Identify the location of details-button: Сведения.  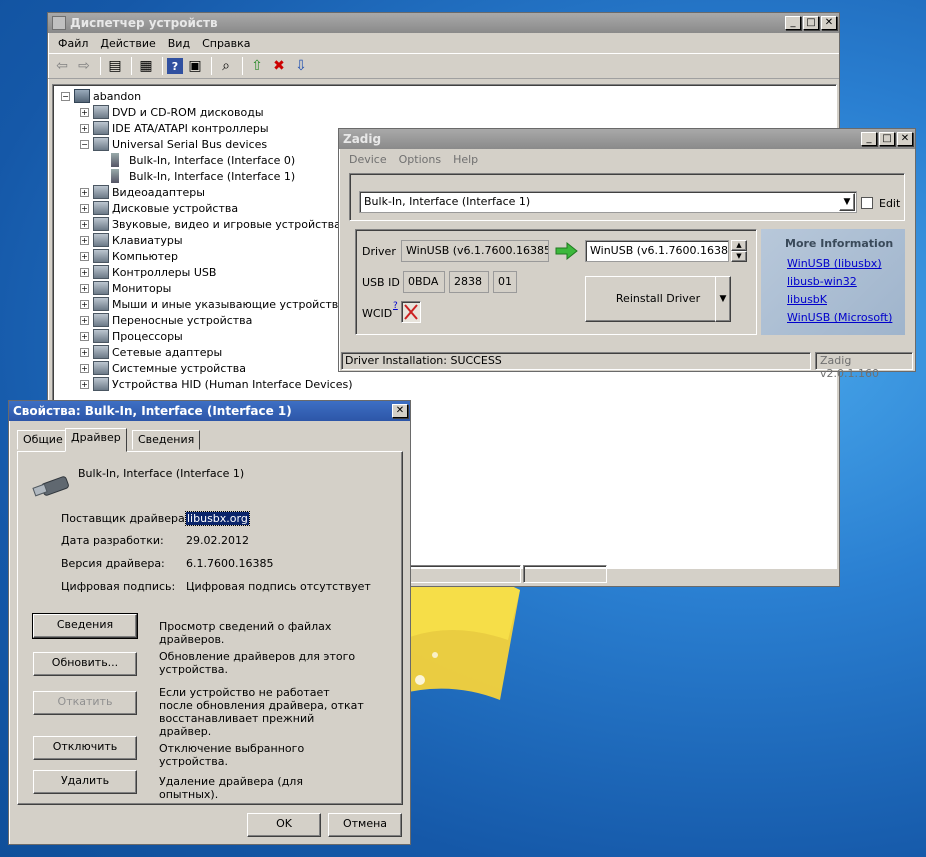
(85, 626).